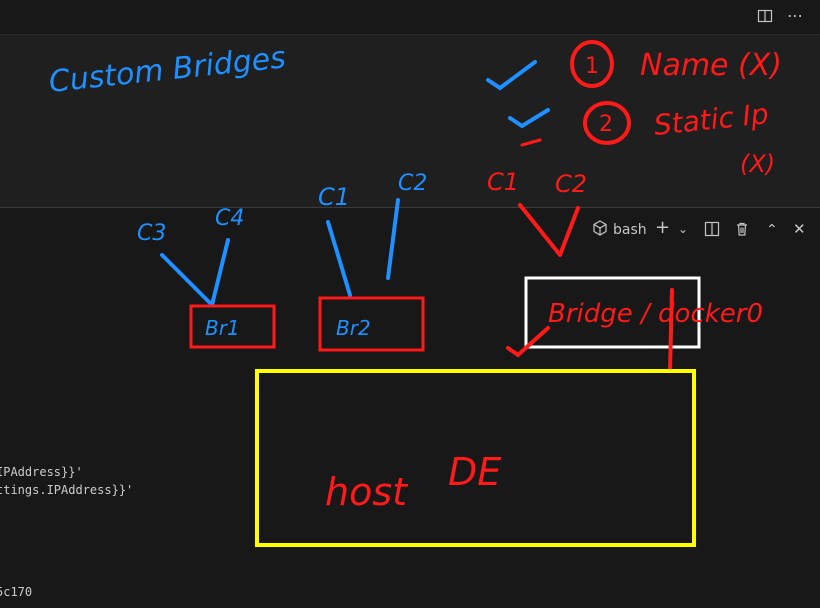 Image resolution: width=820 pixels, height=608 pixels. What do you see at coordinates (606, 124) in the screenshot?
I see `item2-number: 2` at bounding box center [606, 124].